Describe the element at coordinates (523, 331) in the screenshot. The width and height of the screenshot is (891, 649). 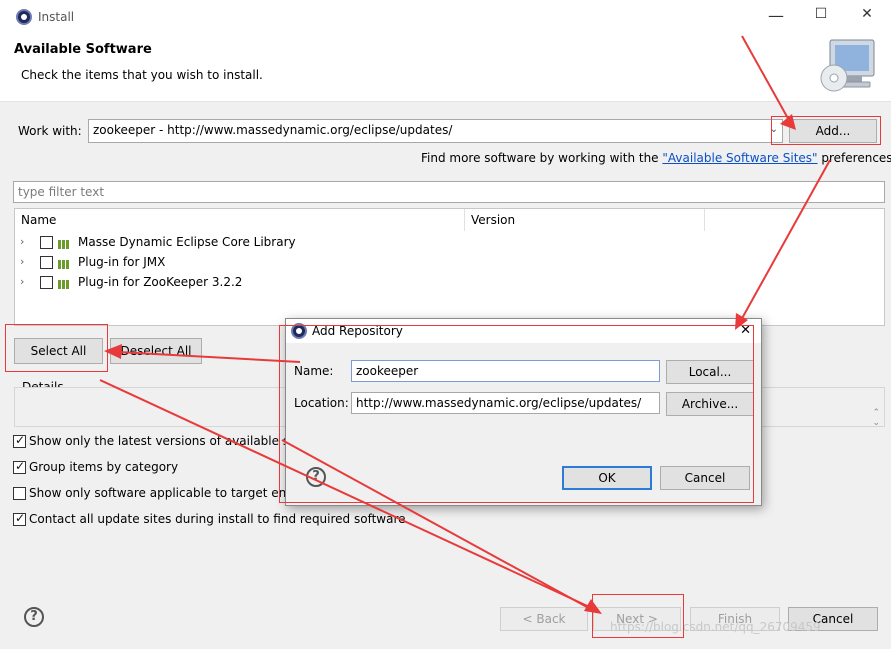
I see `dialog-title-bar: Add Repository ✕` at that location.